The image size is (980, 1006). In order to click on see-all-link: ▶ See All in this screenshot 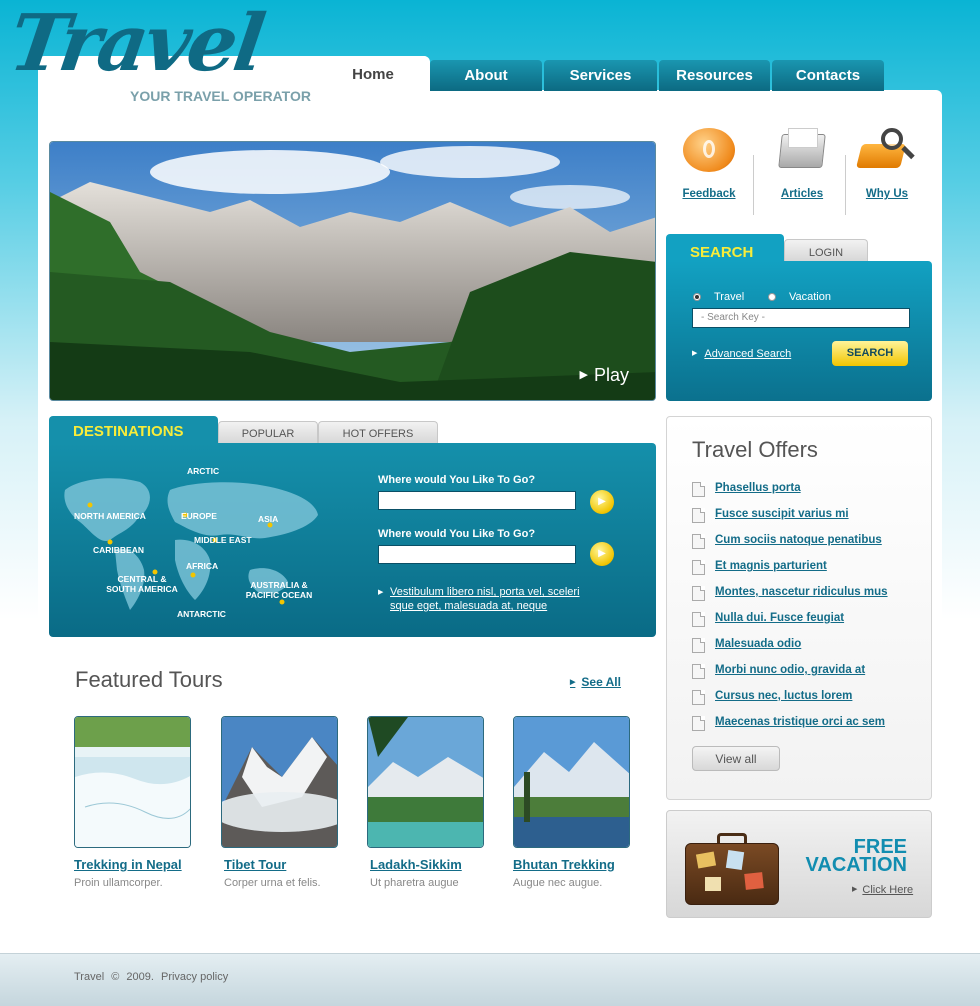, I will do `click(595, 682)`.